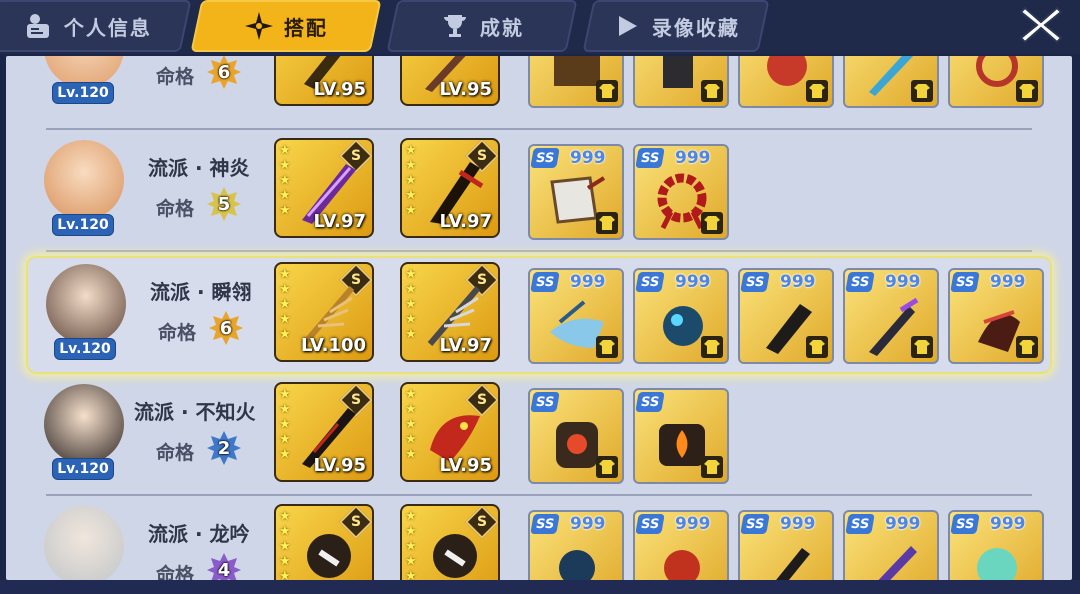 Image resolution: width=1080 pixels, height=594 pixels. Describe the element at coordinates (1041, 25) in the screenshot. I see `close-button` at that location.